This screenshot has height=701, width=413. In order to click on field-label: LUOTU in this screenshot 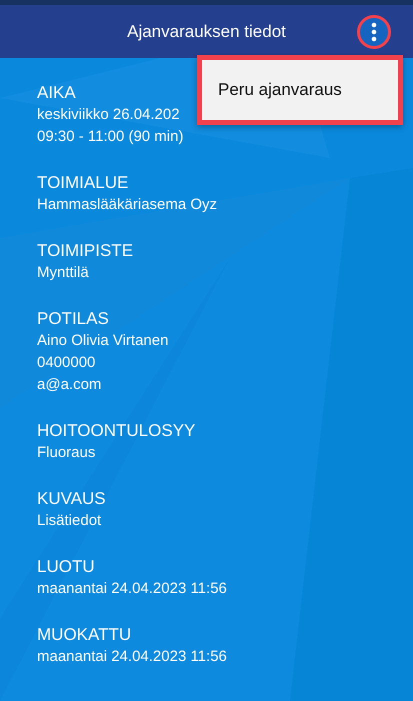, I will do `click(66, 567)`.